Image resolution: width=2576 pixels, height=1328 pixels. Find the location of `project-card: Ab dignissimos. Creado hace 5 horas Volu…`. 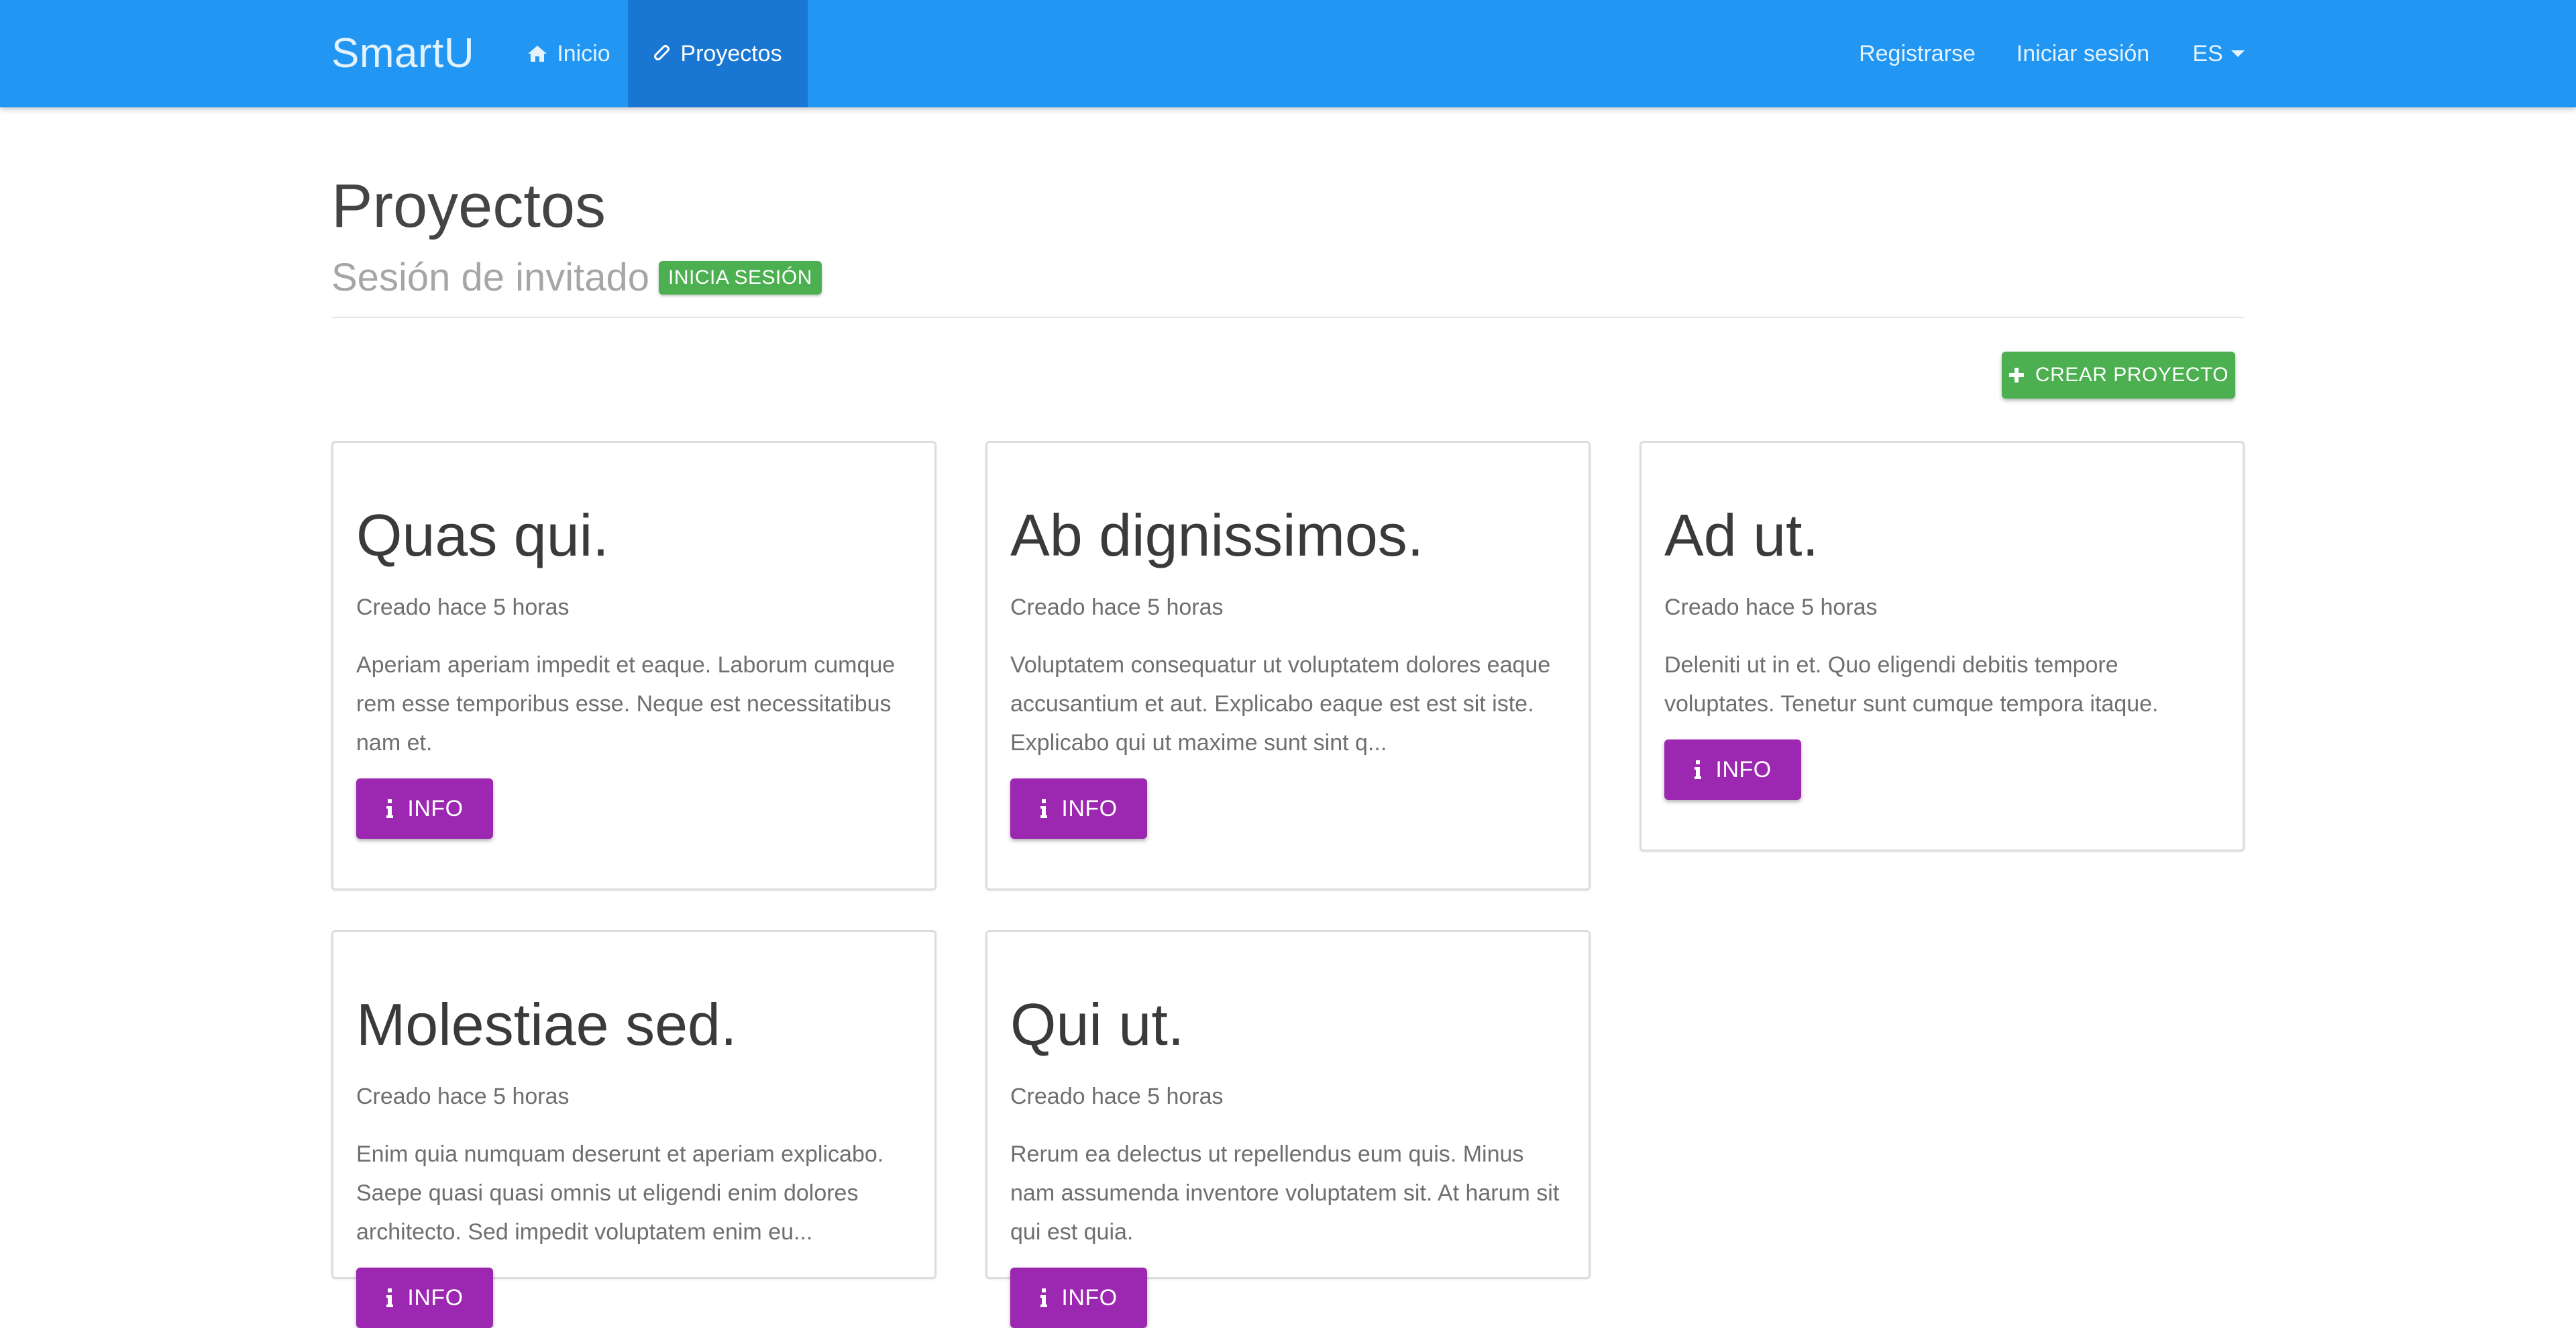

project-card: Ab dignissimos. Creado hace 5 horas Volu… is located at coordinates (1288, 665).